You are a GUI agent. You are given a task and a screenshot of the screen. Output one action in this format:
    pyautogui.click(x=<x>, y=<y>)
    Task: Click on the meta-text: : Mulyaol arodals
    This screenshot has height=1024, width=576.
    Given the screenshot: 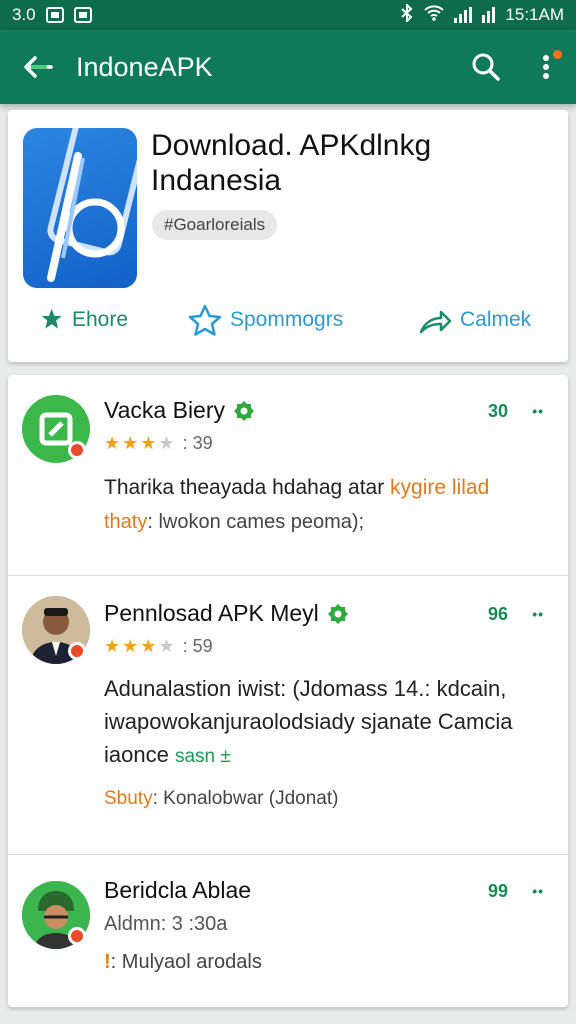 What is the action you would take?
    pyautogui.click(x=186, y=962)
    